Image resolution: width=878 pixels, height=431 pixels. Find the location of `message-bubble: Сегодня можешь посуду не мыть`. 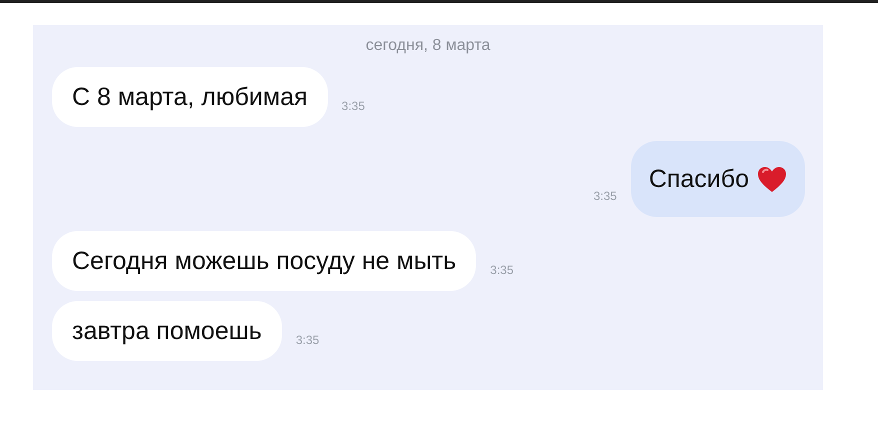

message-bubble: Сегодня можешь посуду не мыть is located at coordinates (264, 261).